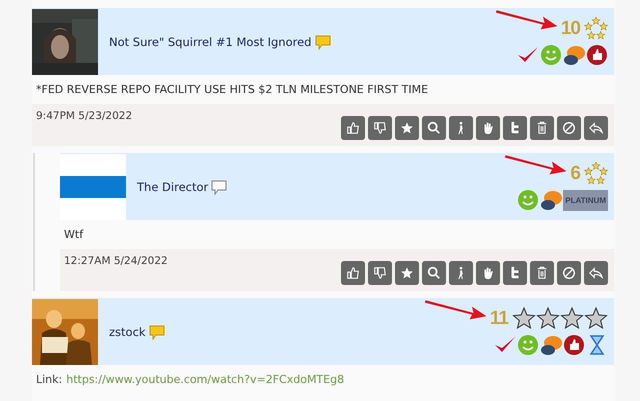 Image resolution: width=640 pixels, height=401 pixels. I want to click on username: The Director, so click(172, 187).